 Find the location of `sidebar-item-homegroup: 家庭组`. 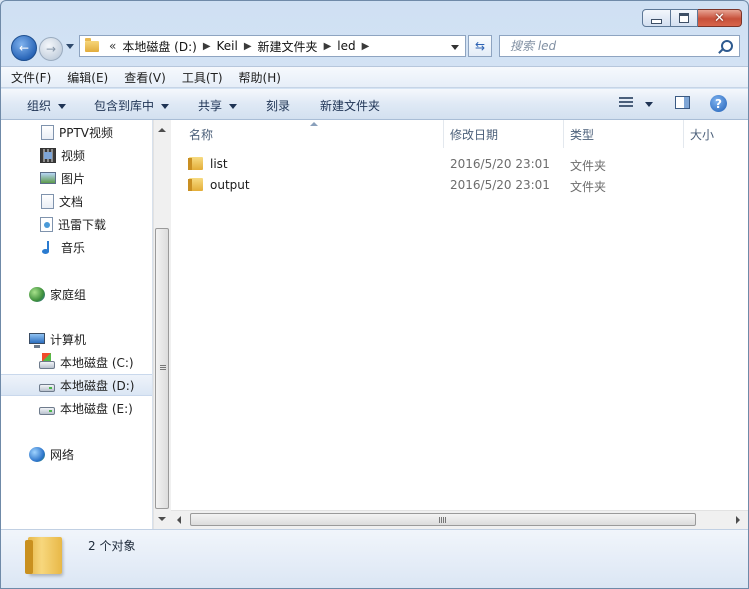

sidebar-item-homegroup: 家庭组 is located at coordinates (76, 294).